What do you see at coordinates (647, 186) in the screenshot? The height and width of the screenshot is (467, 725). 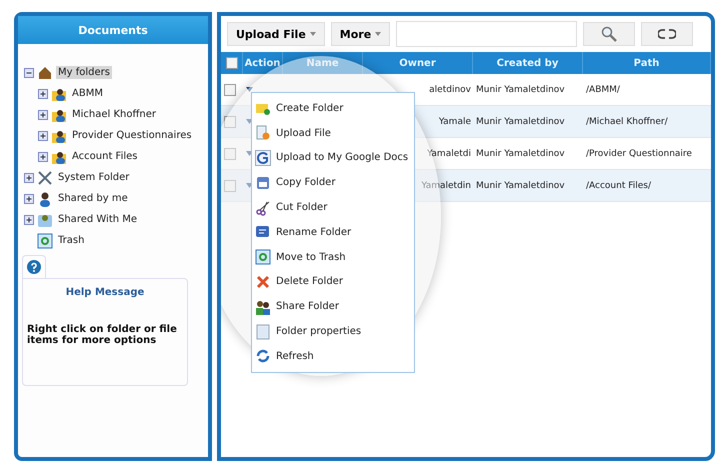 I see `table-cell: /Account Files/` at bounding box center [647, 186].